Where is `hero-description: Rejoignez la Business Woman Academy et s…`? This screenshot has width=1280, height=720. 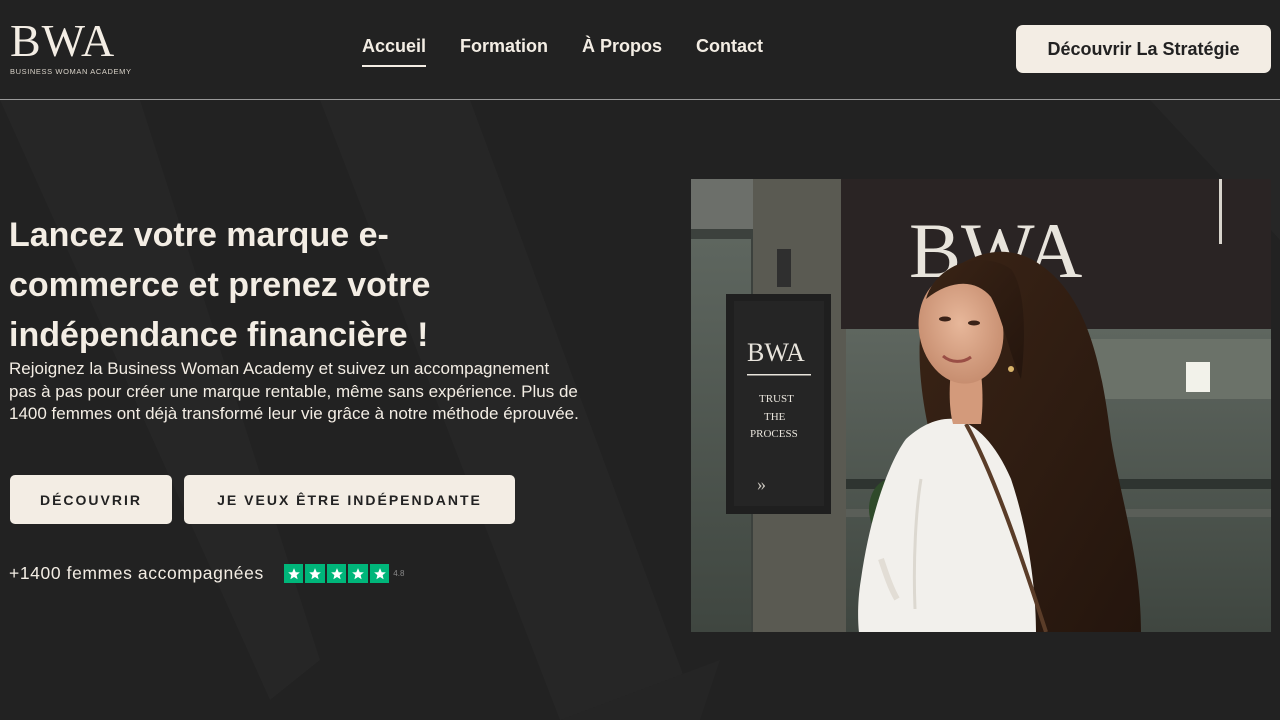 hero-description: Rejoignez la Business Woman Academy et s… is located at coordinates (294, 391).